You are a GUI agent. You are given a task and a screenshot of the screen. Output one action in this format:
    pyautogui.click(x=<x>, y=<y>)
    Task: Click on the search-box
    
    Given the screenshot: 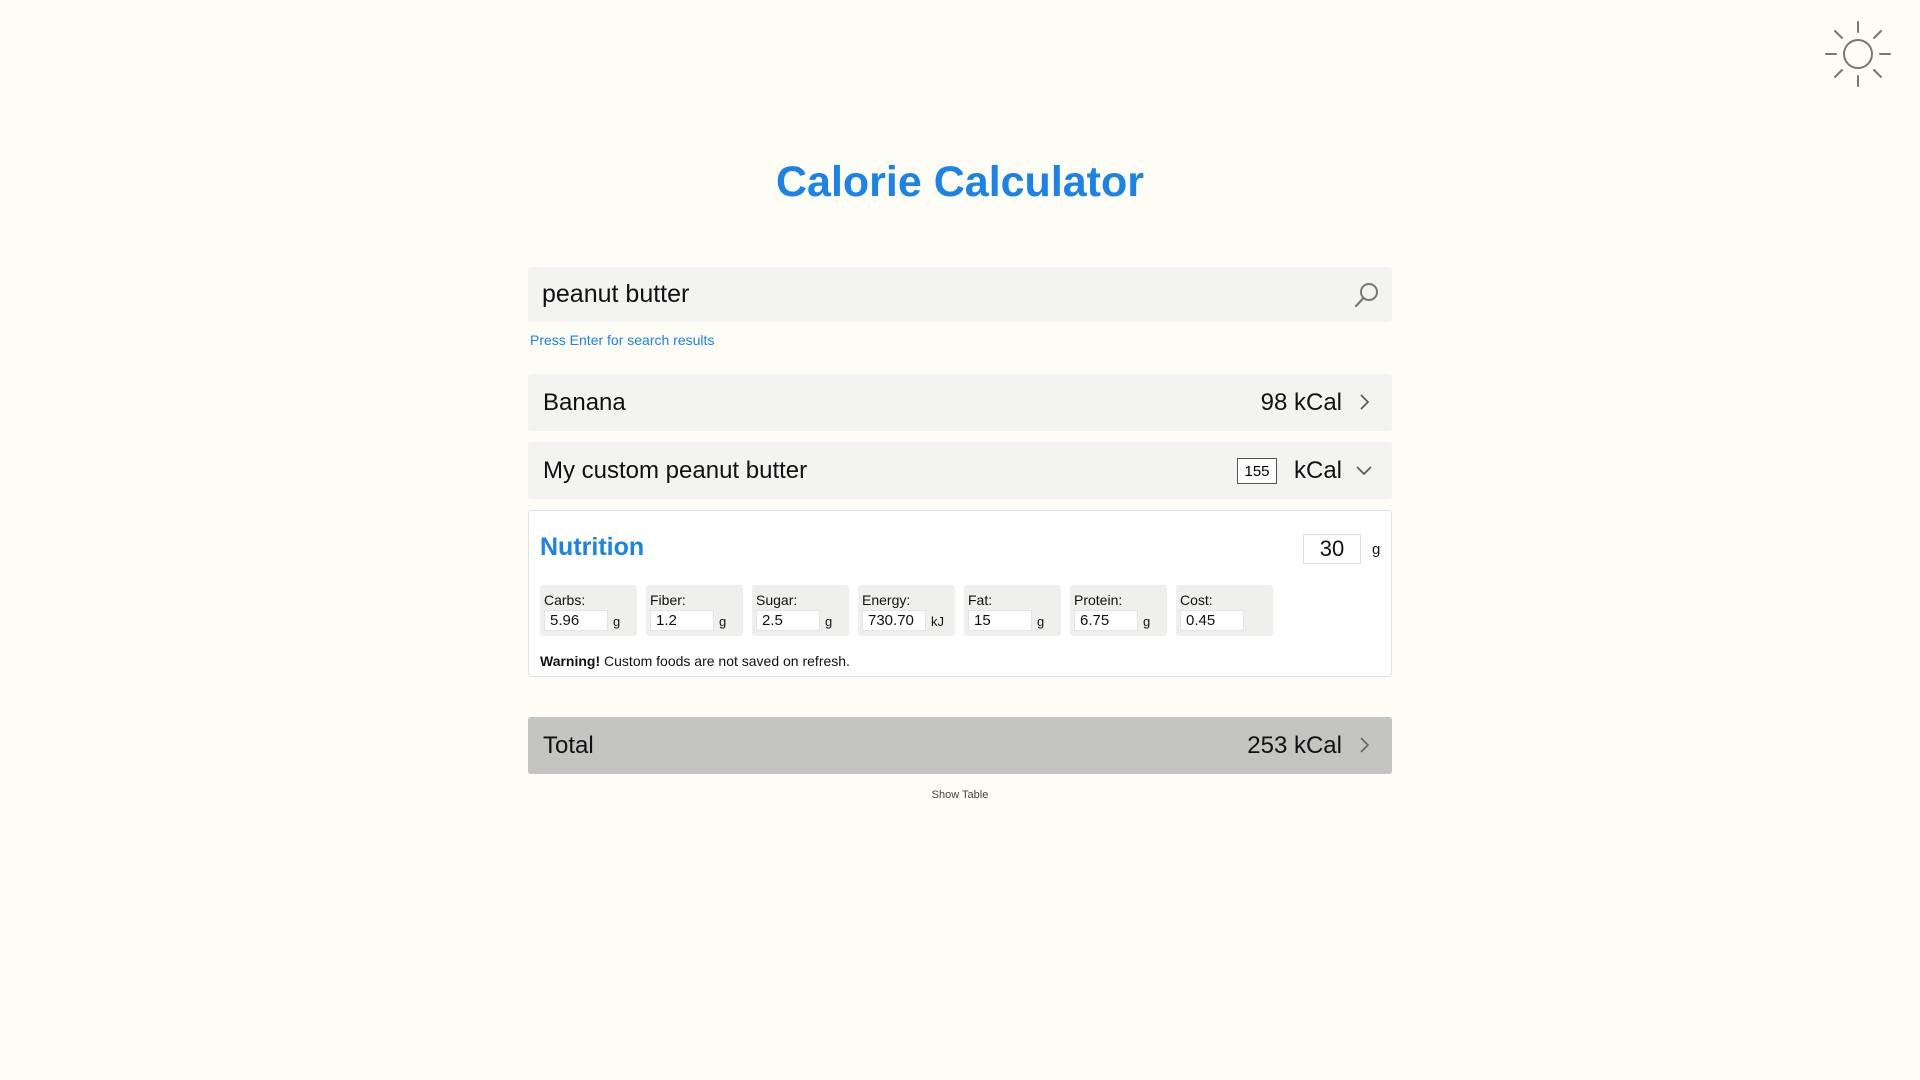 What is the action you would take?
    pyautogui.click(x=960, y=294)
    